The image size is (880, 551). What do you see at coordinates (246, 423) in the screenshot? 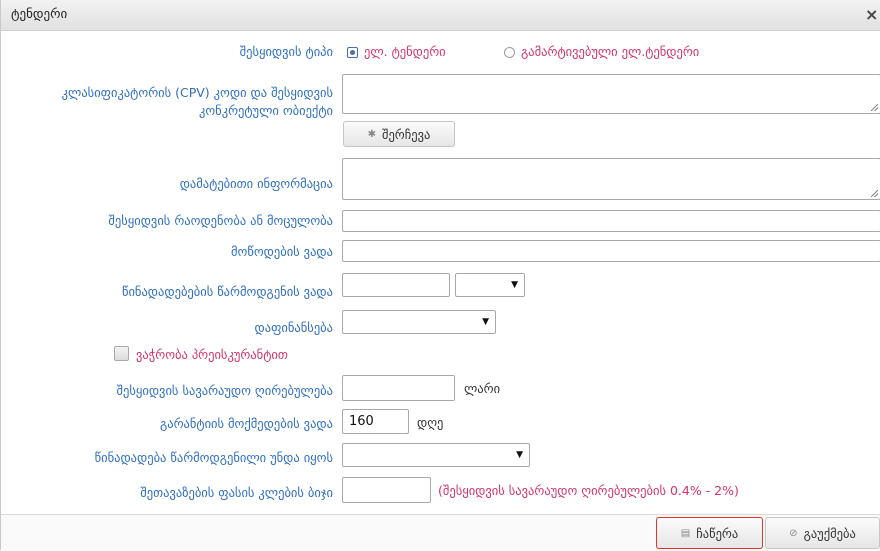
I see `guarantee-term-label: გარანტიის მოქმედების ვადა` at bounding box center [246, 423].